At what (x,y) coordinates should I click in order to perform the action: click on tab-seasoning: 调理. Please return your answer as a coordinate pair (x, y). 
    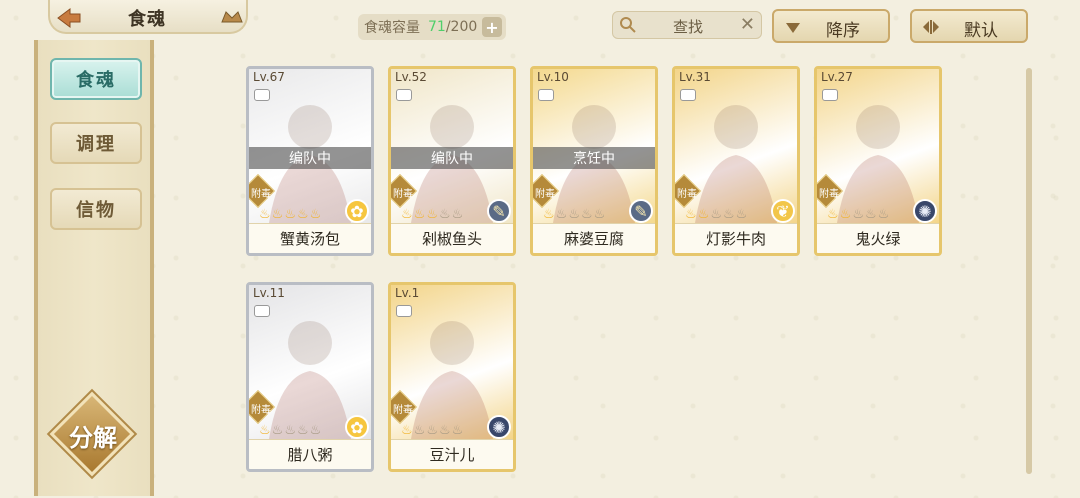
    Looking at the image, I should click on (96, 143).